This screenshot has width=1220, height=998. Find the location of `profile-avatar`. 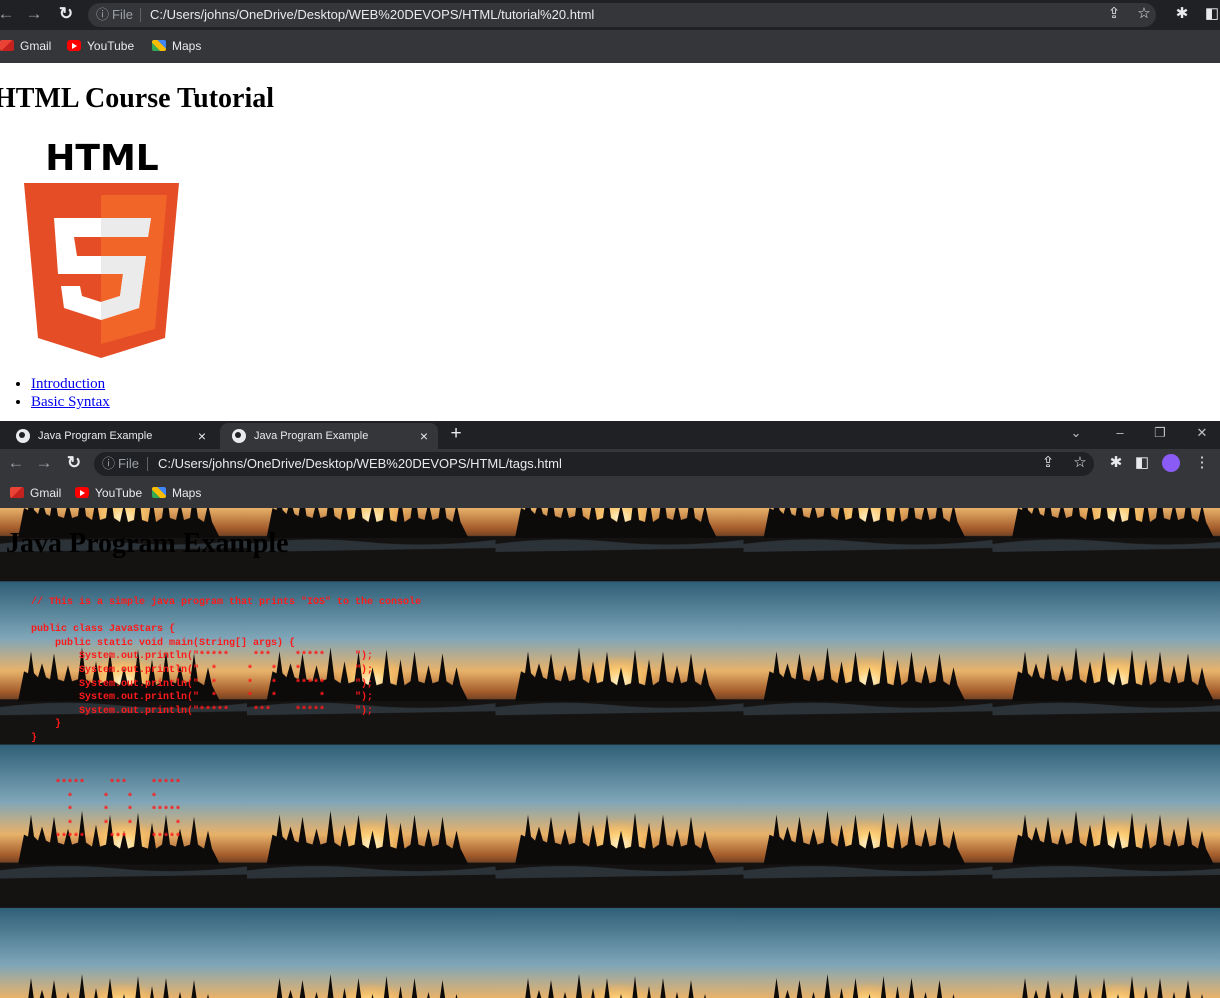

profile-avatar is located at coordinates (1171, 463).